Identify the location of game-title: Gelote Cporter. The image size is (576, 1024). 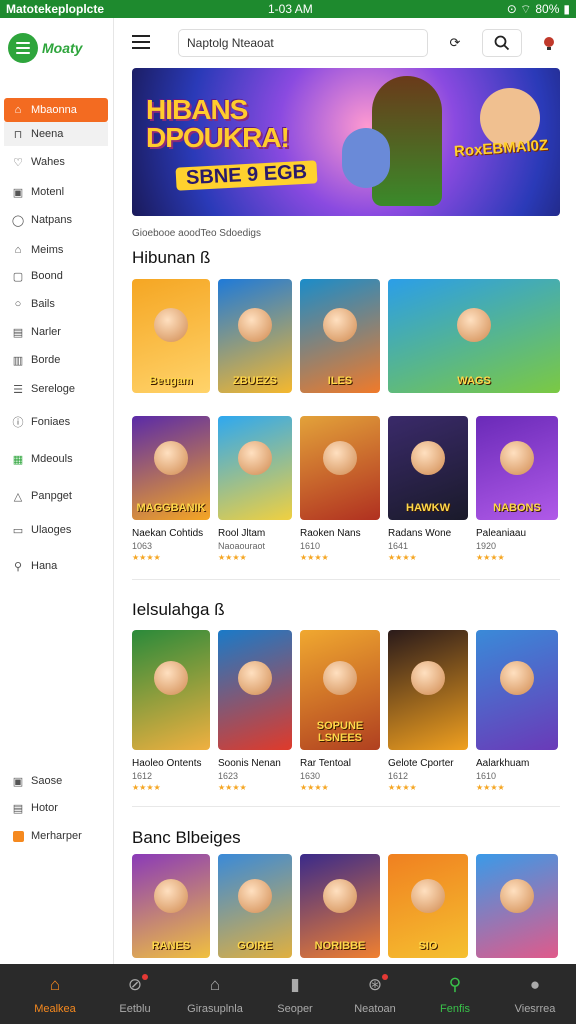
(421, 764).